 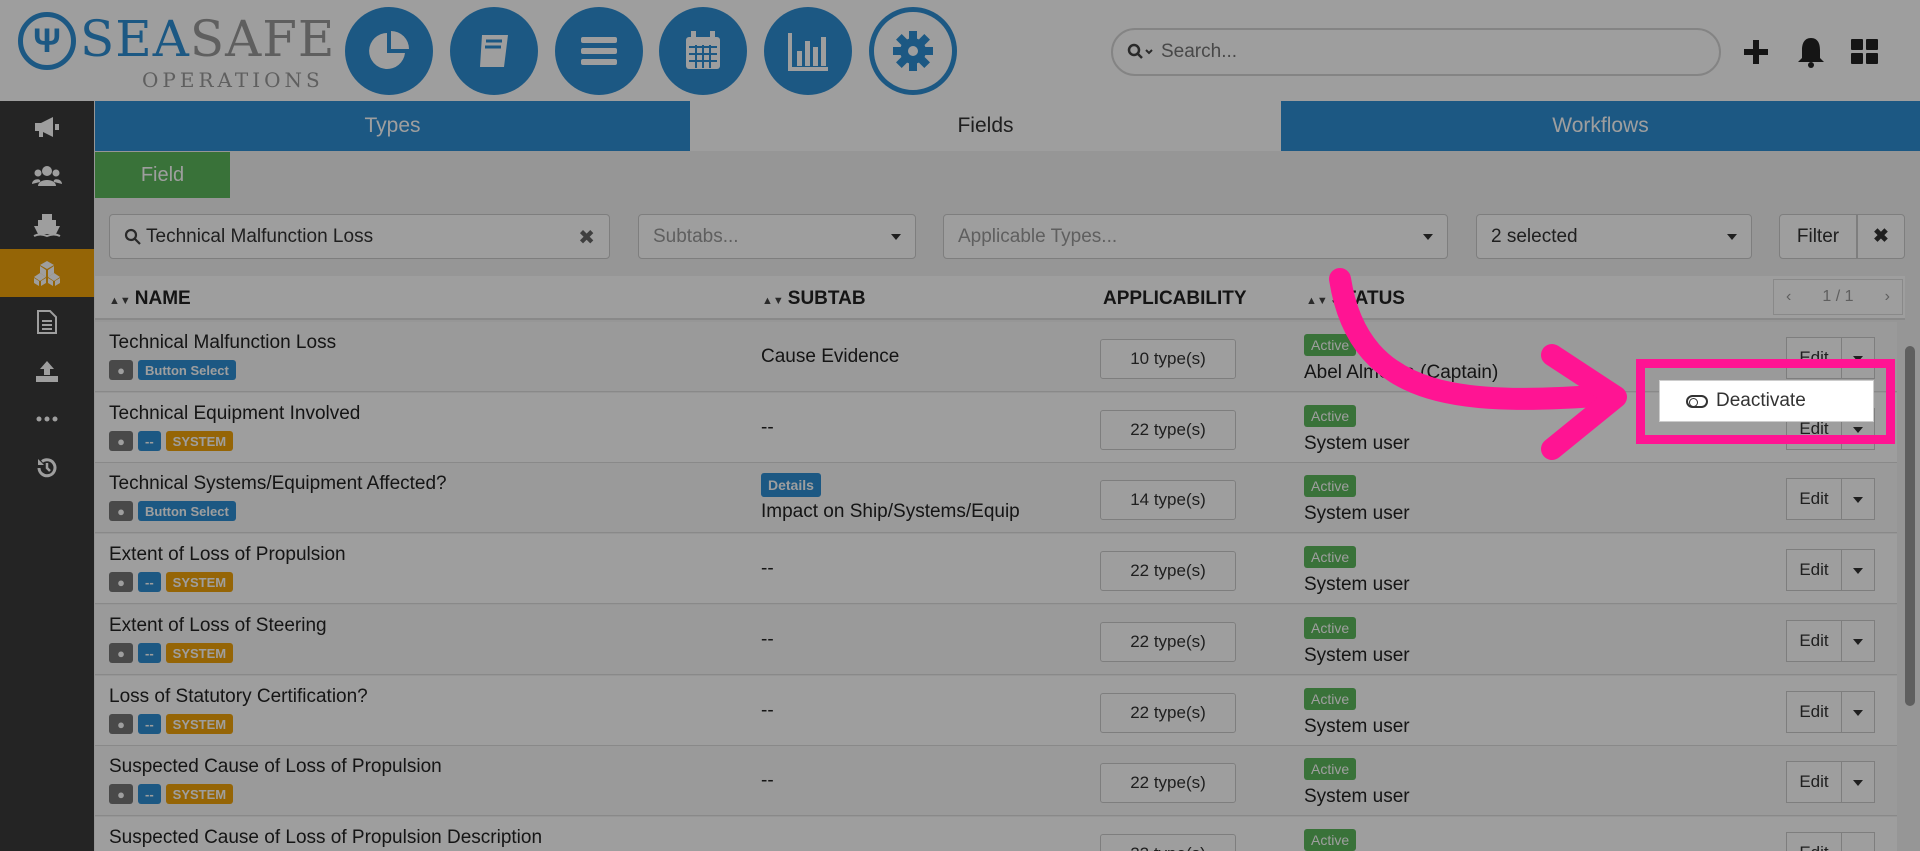 I want to click on table-scrollbar, so click(x=1910, y=588).